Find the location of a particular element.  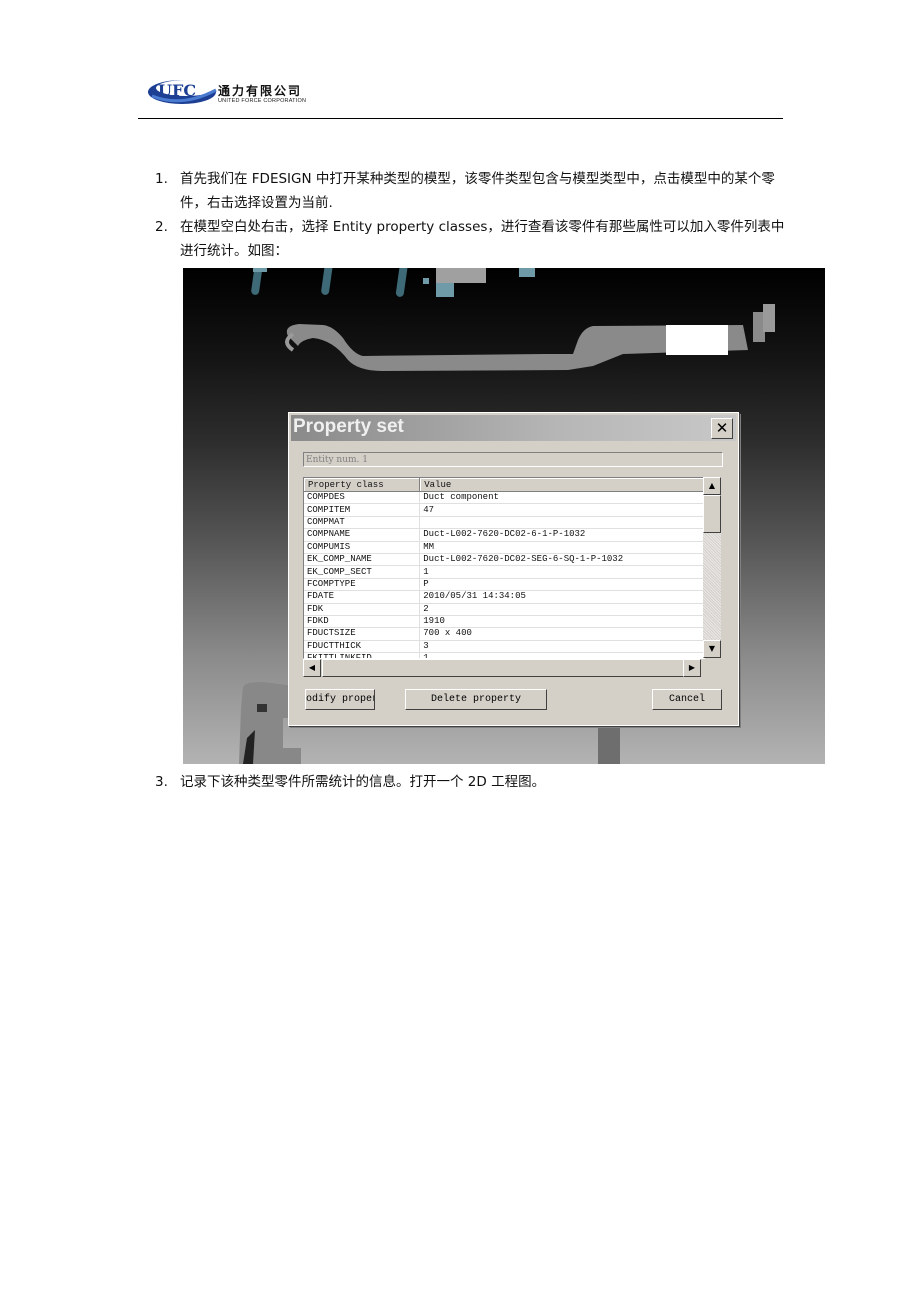

table-row: FDATE 2010/05/31 14:34:05 is located at coordinates (504, 597).